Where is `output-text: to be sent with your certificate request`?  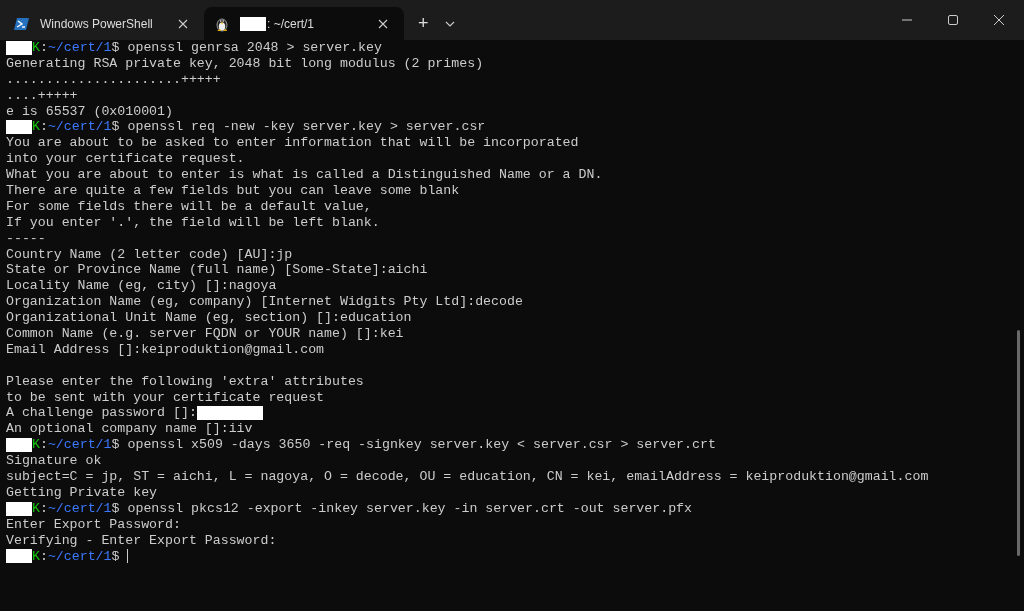
output-text: to be sent with your certificate request is located at coordinates (165, 397).